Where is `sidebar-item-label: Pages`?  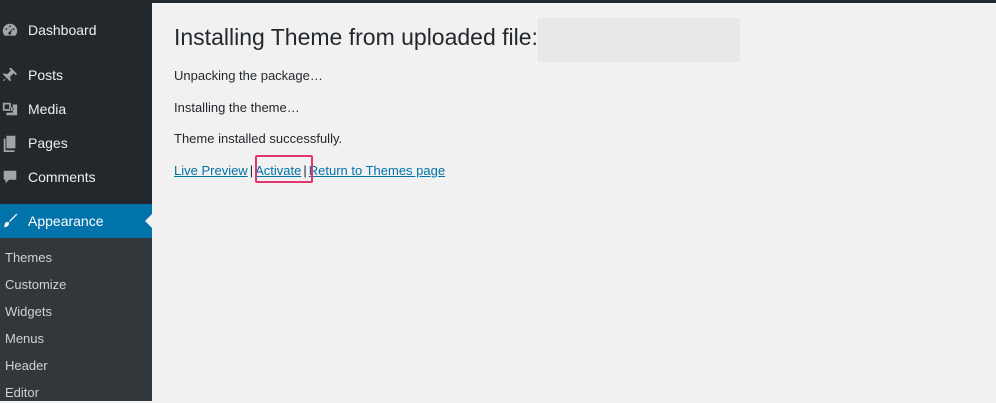 sidebar-item-label: Pages is located at coordinates (48, 143).